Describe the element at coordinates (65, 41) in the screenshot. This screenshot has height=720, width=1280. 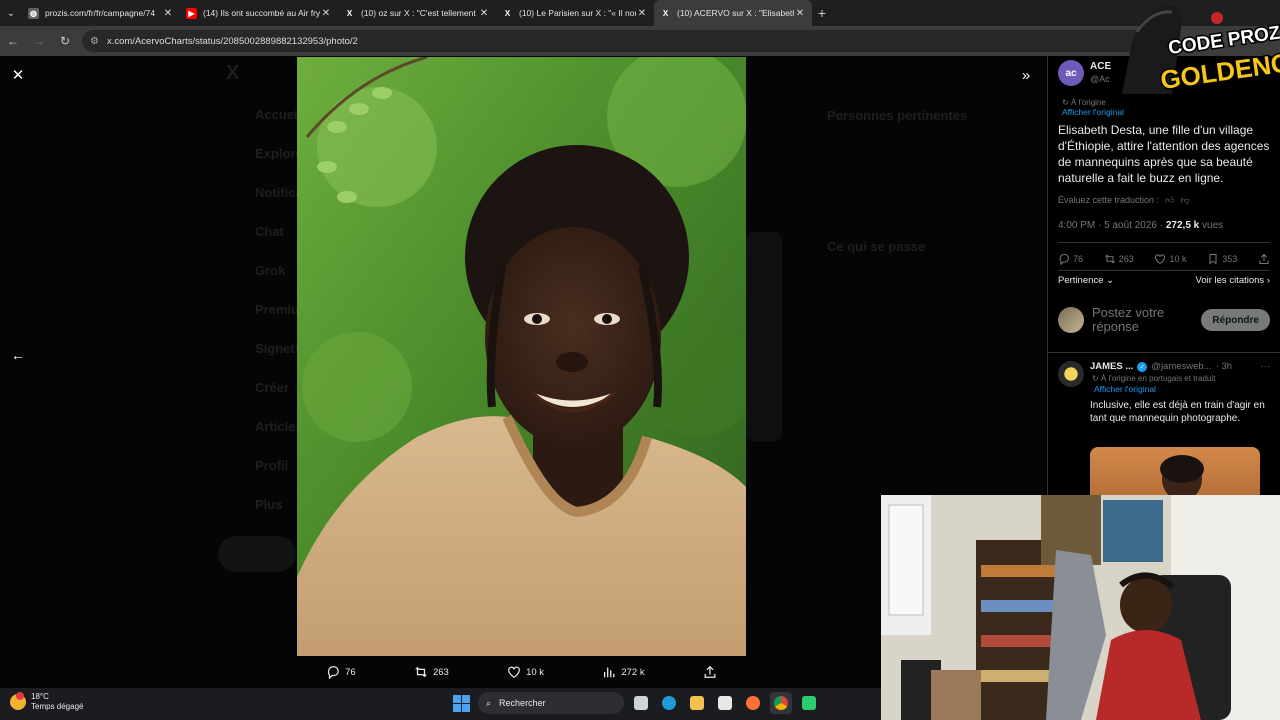
I see `reload-icon: ↻` at that location.